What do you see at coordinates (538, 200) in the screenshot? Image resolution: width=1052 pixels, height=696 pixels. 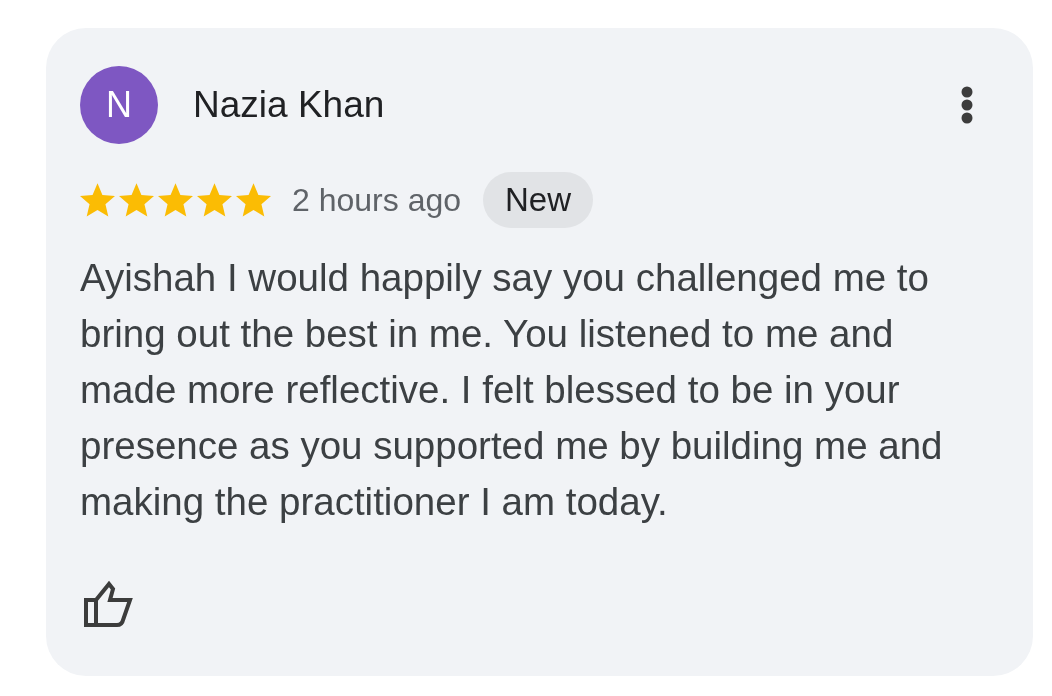 I see `new-badge: New` at bounding box center [538, 200].